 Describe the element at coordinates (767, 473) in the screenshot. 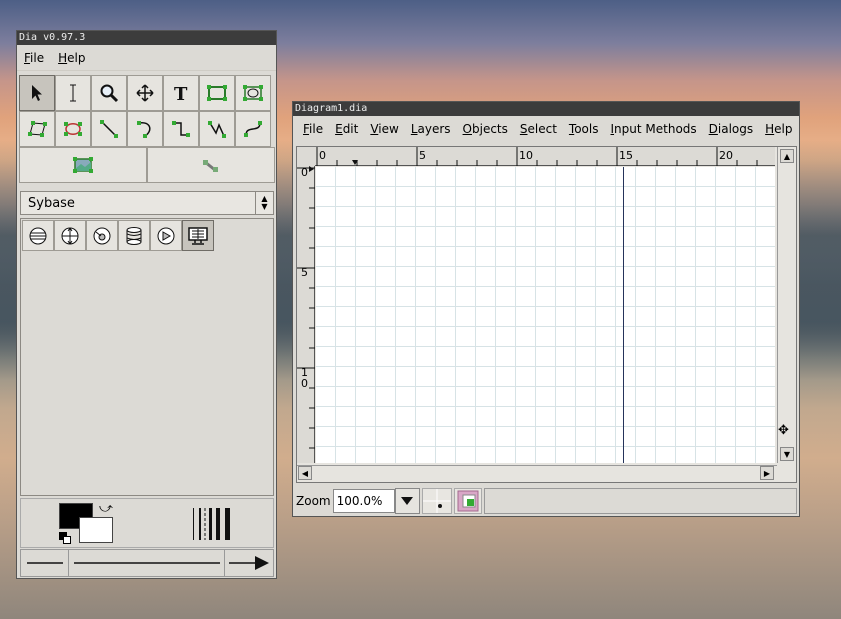

I see `scroll-right-icon: ▶` at that location.